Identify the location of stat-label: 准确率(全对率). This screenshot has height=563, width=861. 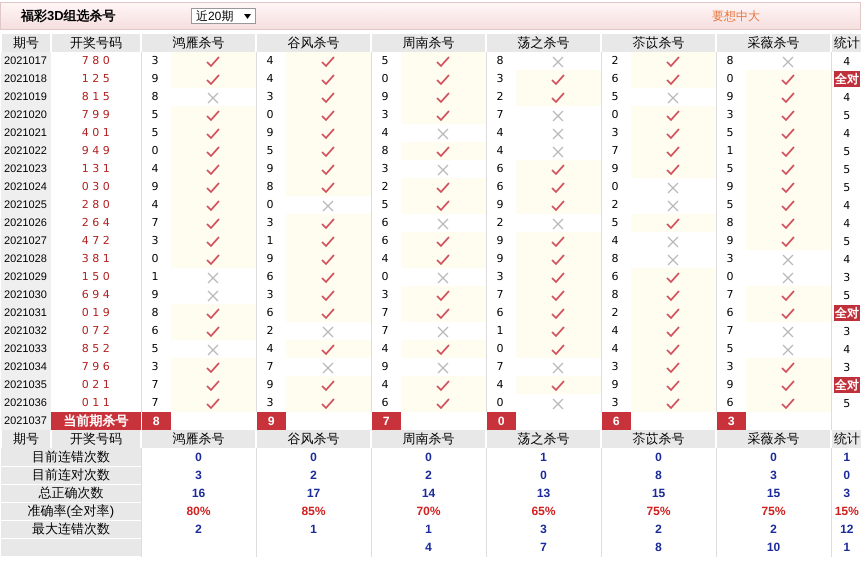
(71, 511).